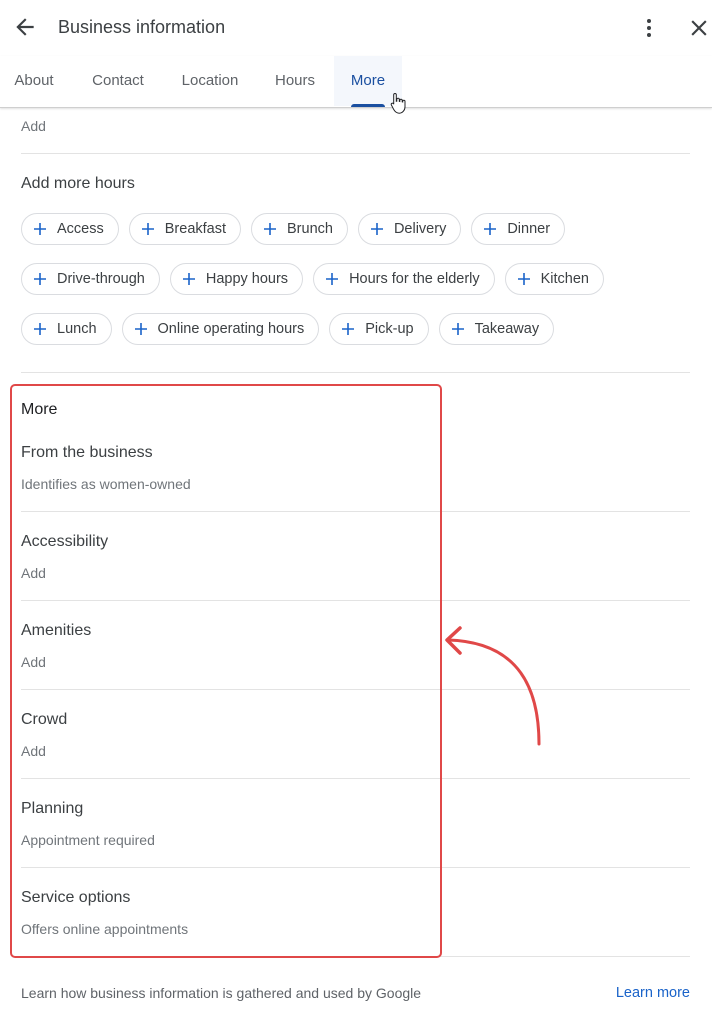 The image size is (712, 1024). I want to click on add-hours-chip-access: Access, so click(70, 229).